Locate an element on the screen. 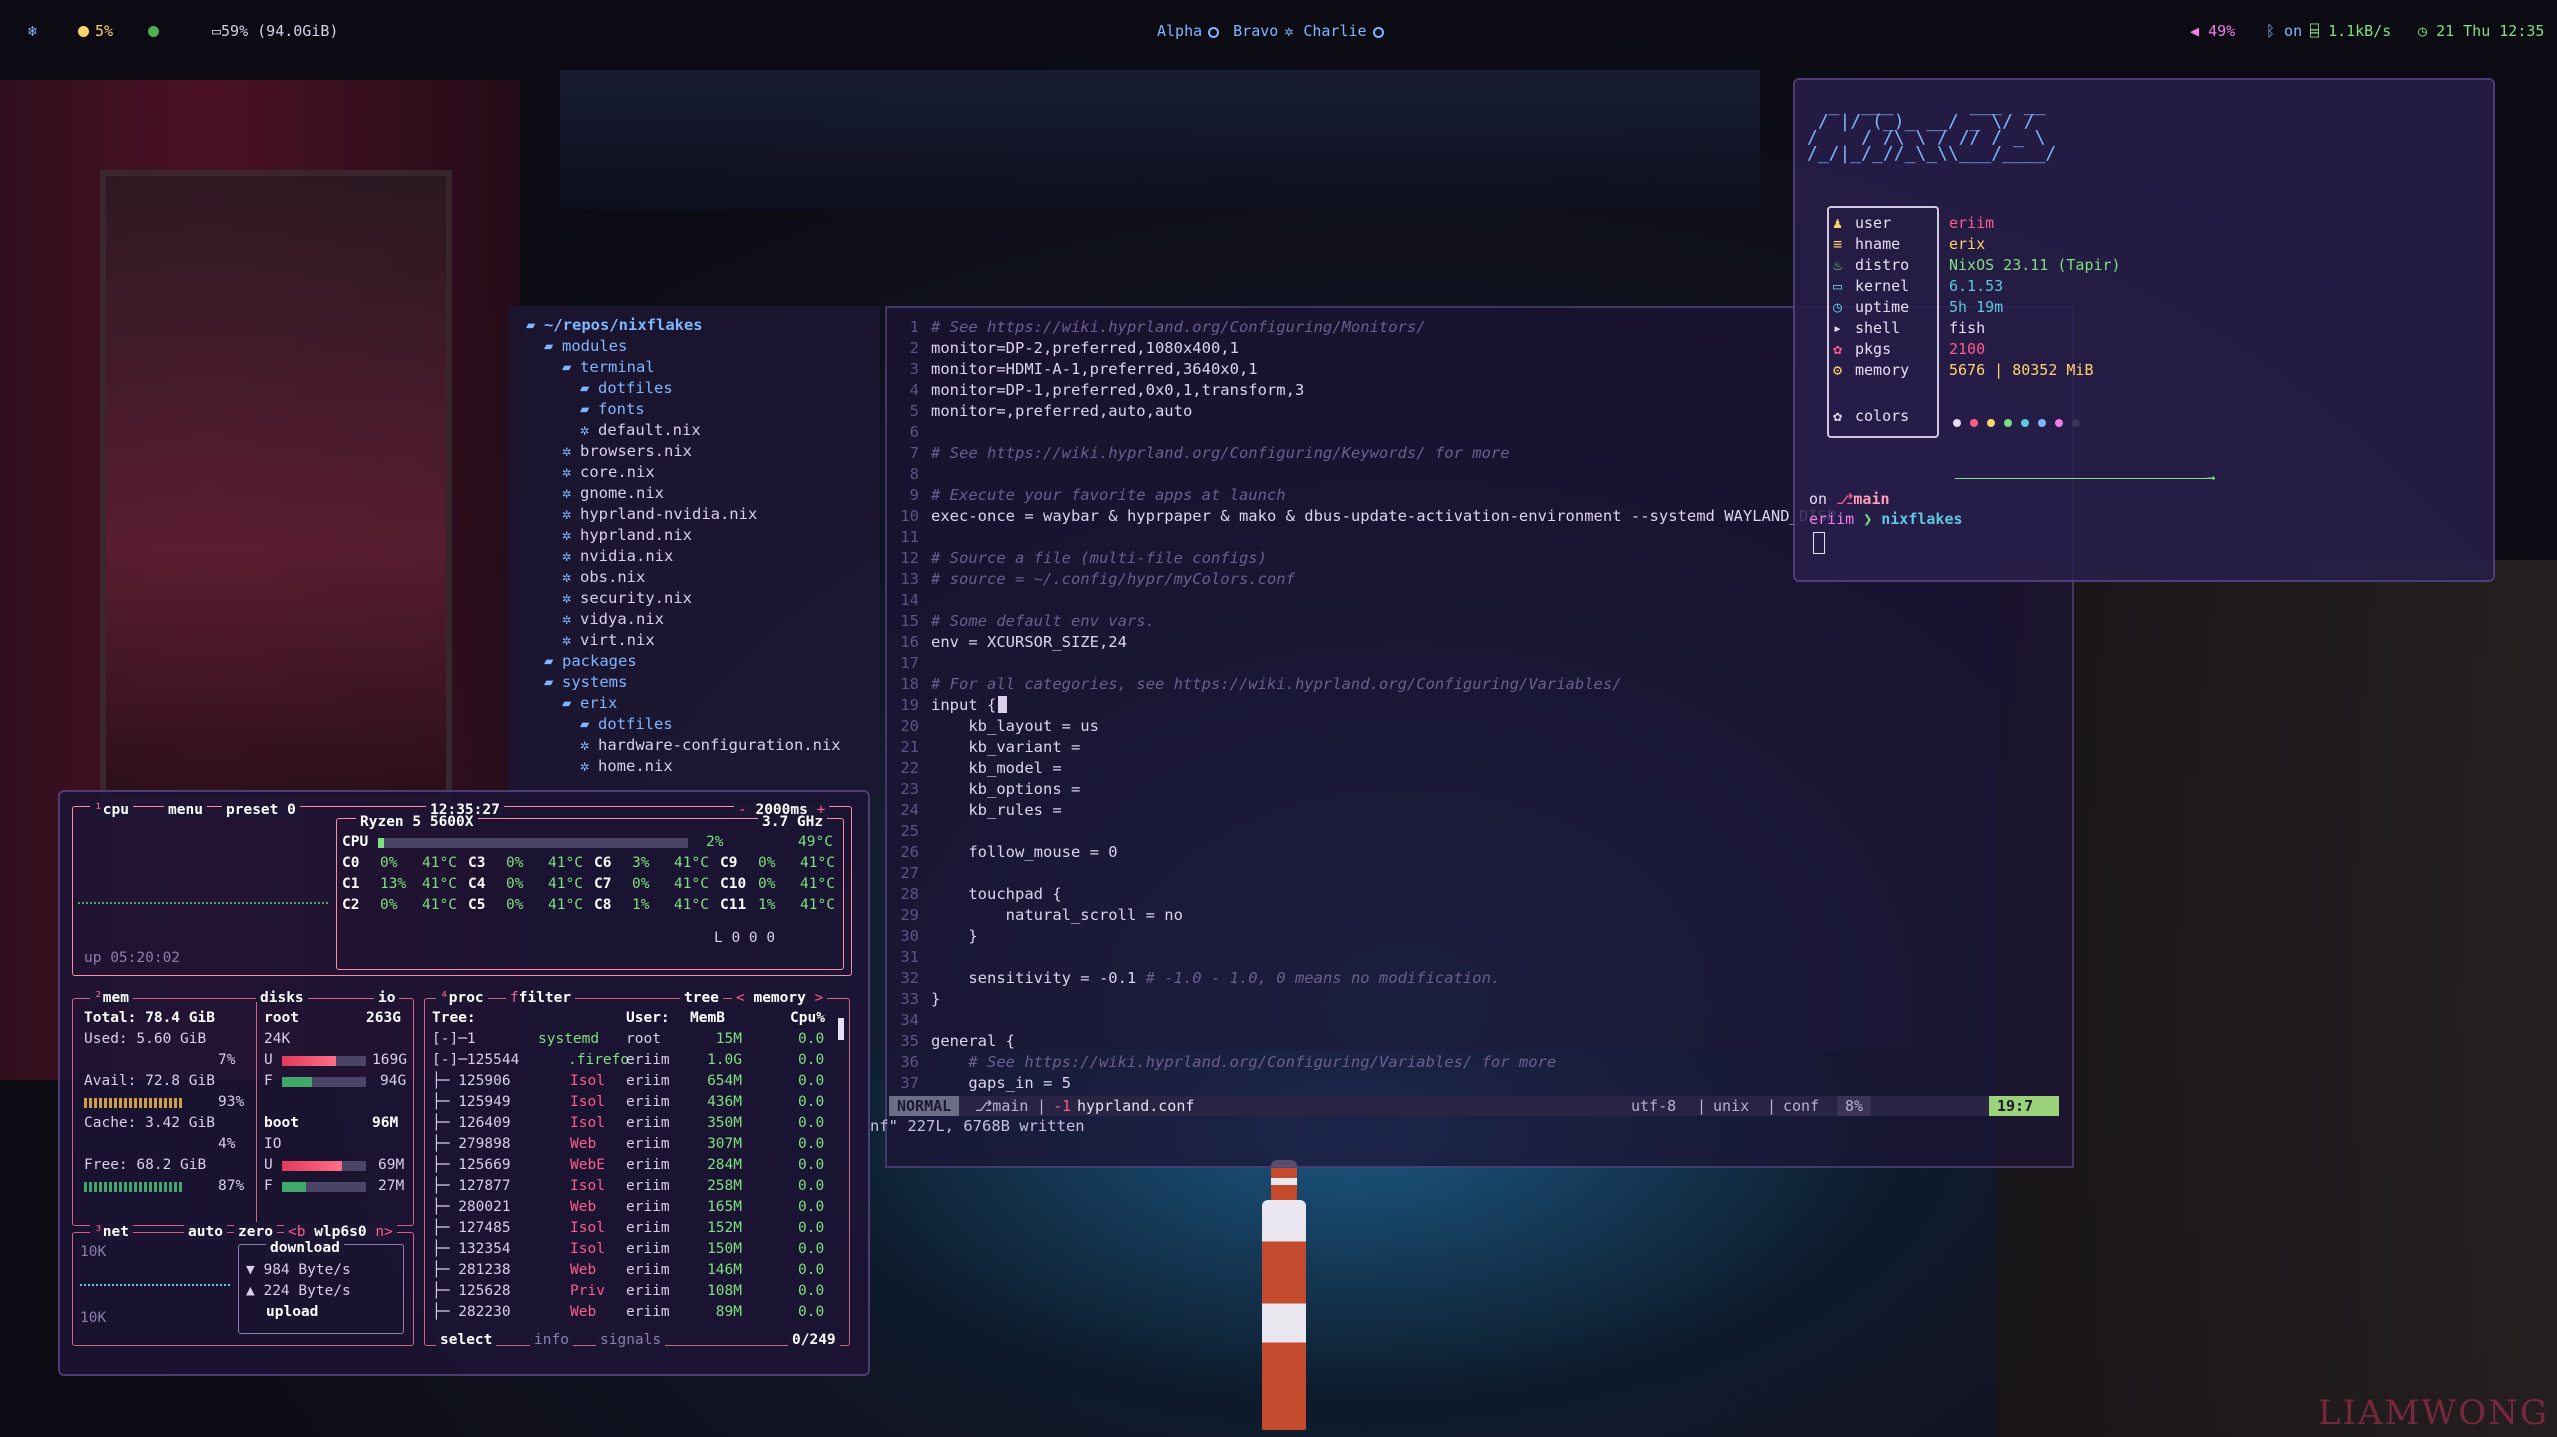  tree-folder: ▰ packages is located at coordinates (590, 661).